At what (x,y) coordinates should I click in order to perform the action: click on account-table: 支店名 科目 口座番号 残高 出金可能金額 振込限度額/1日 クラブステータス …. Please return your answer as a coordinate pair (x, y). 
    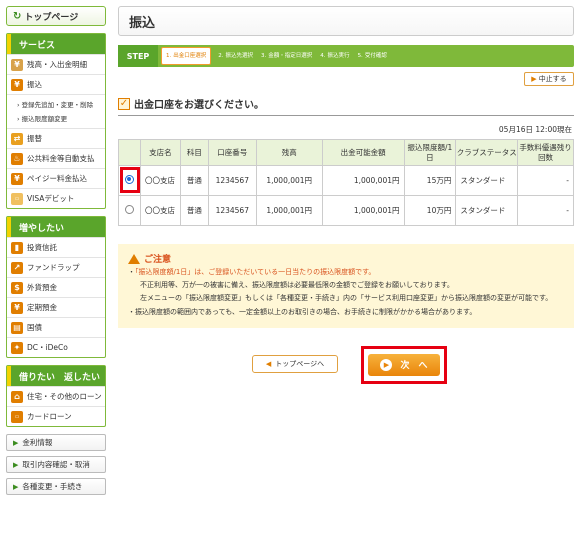
    Looking at the image, I should click on (346, 182).